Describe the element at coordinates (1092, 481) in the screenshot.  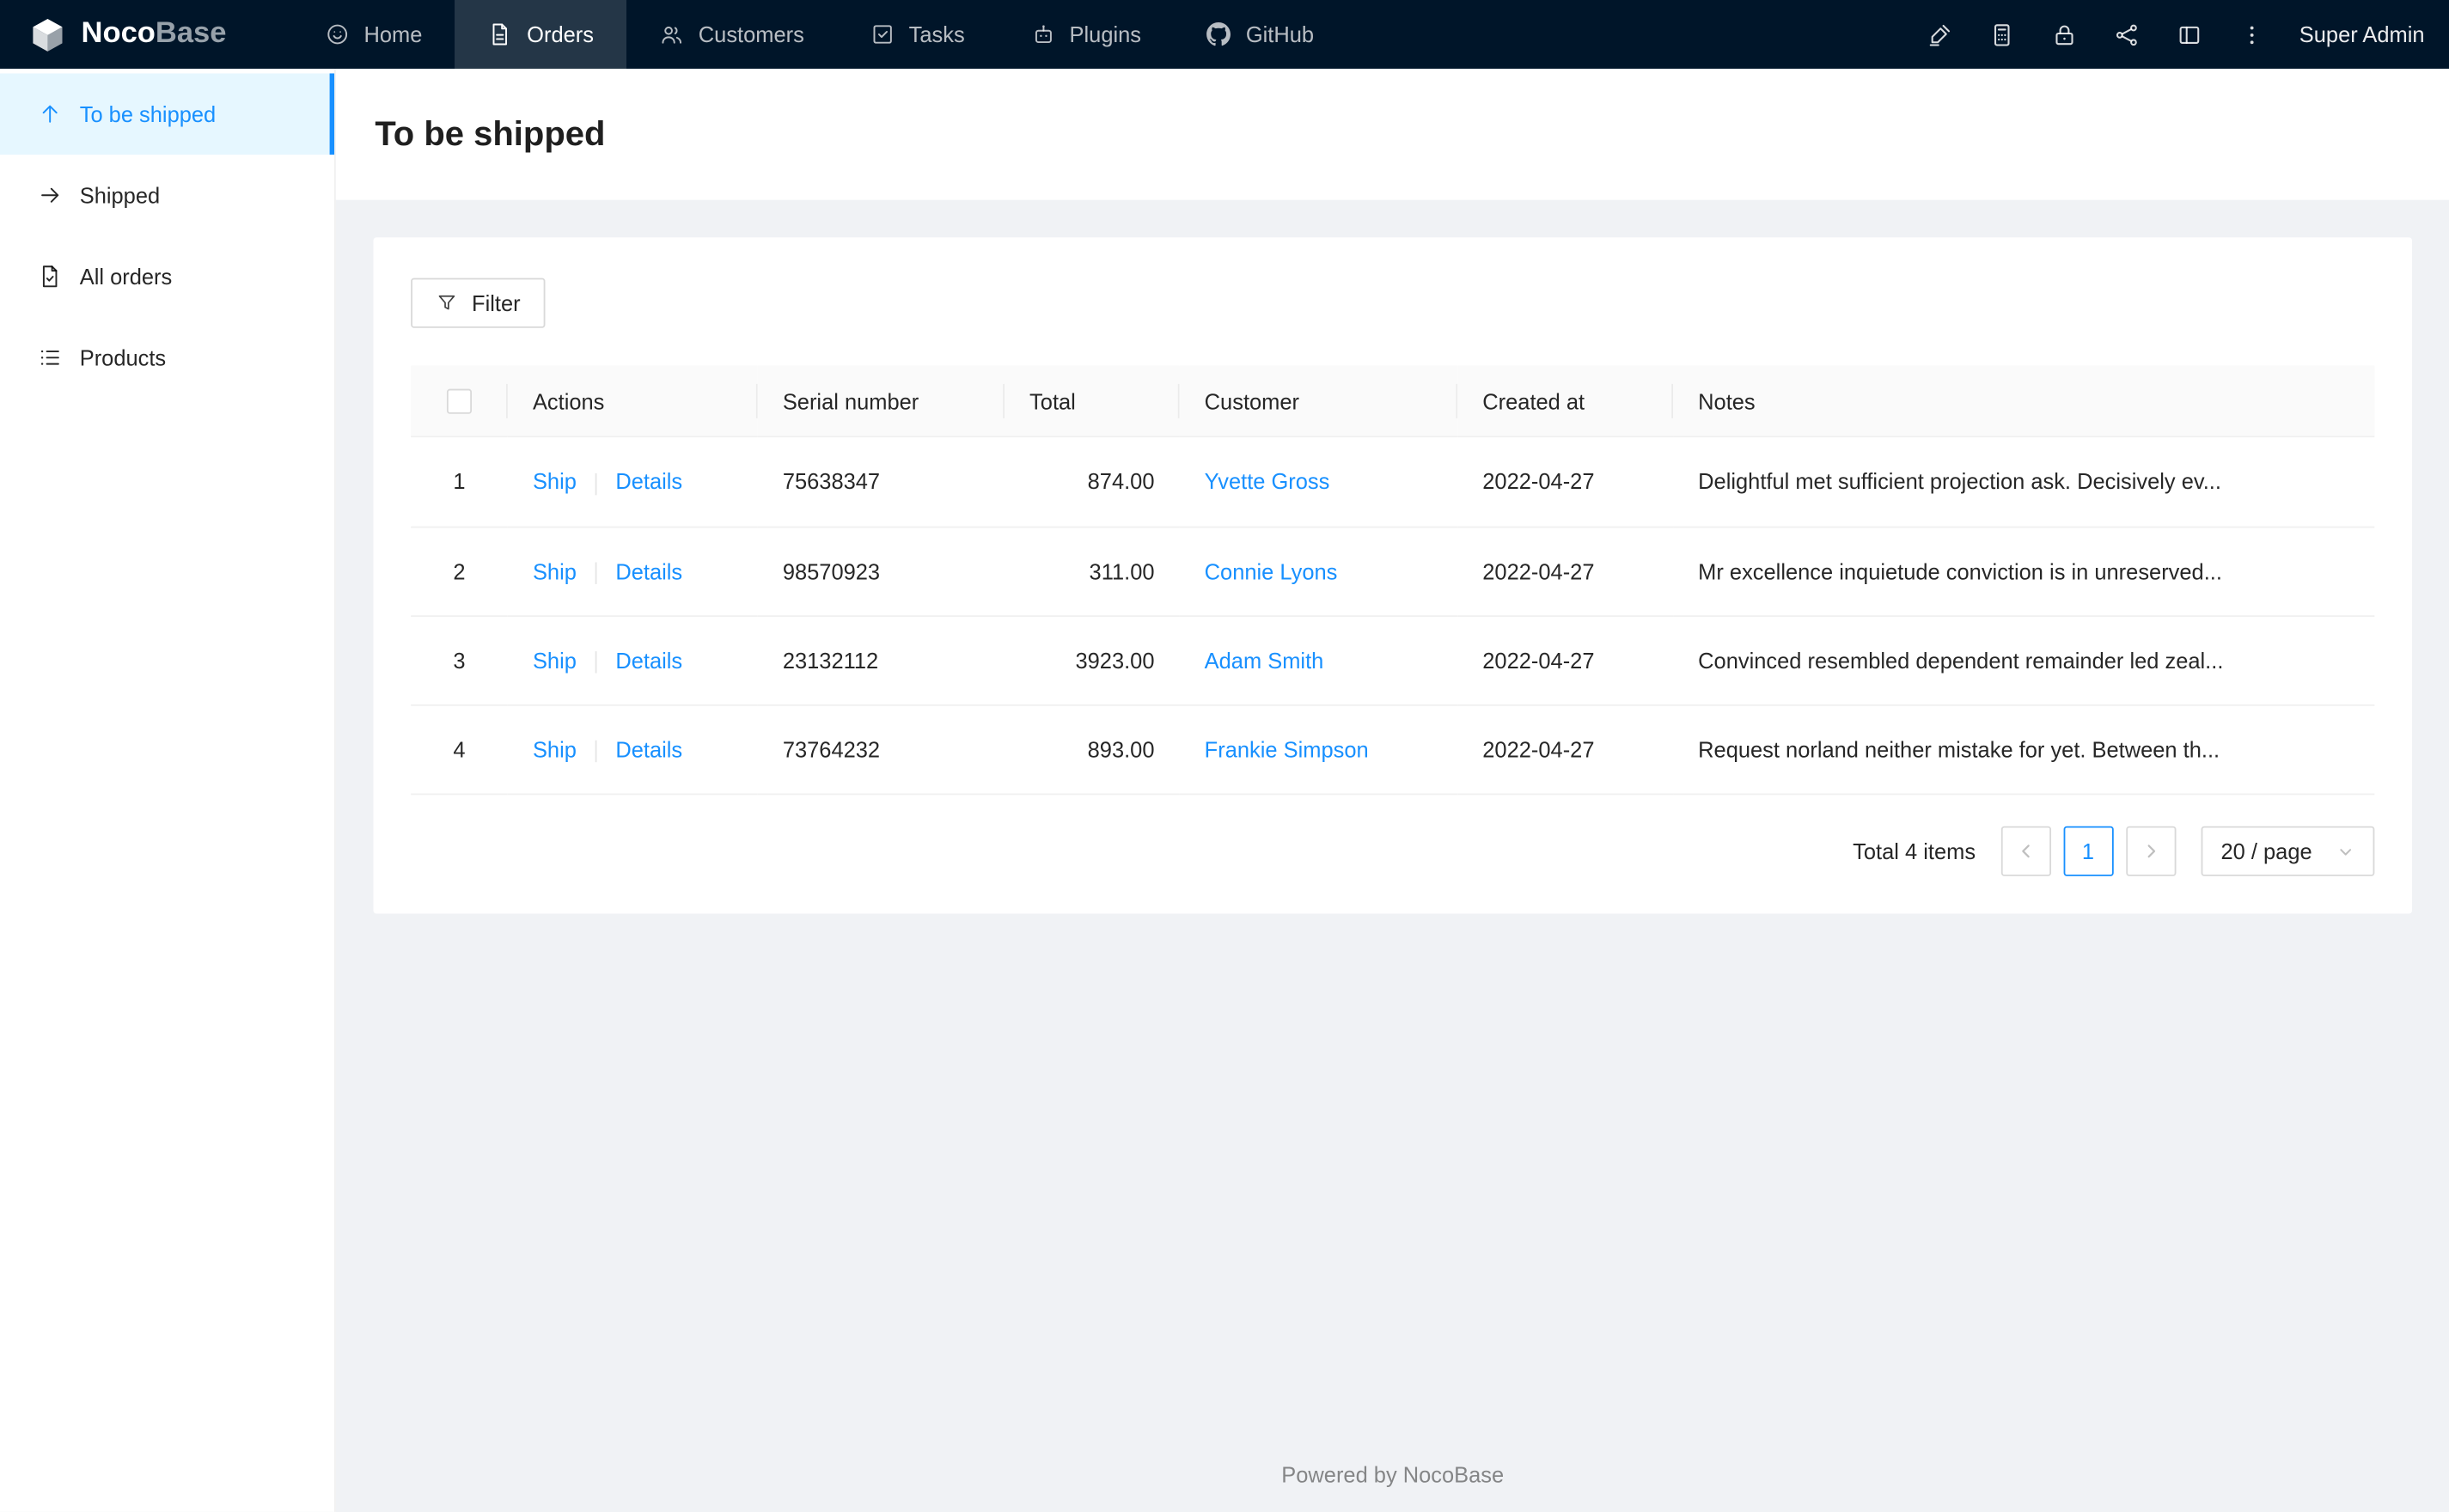
I see `total-cell: 874.00` at that location.